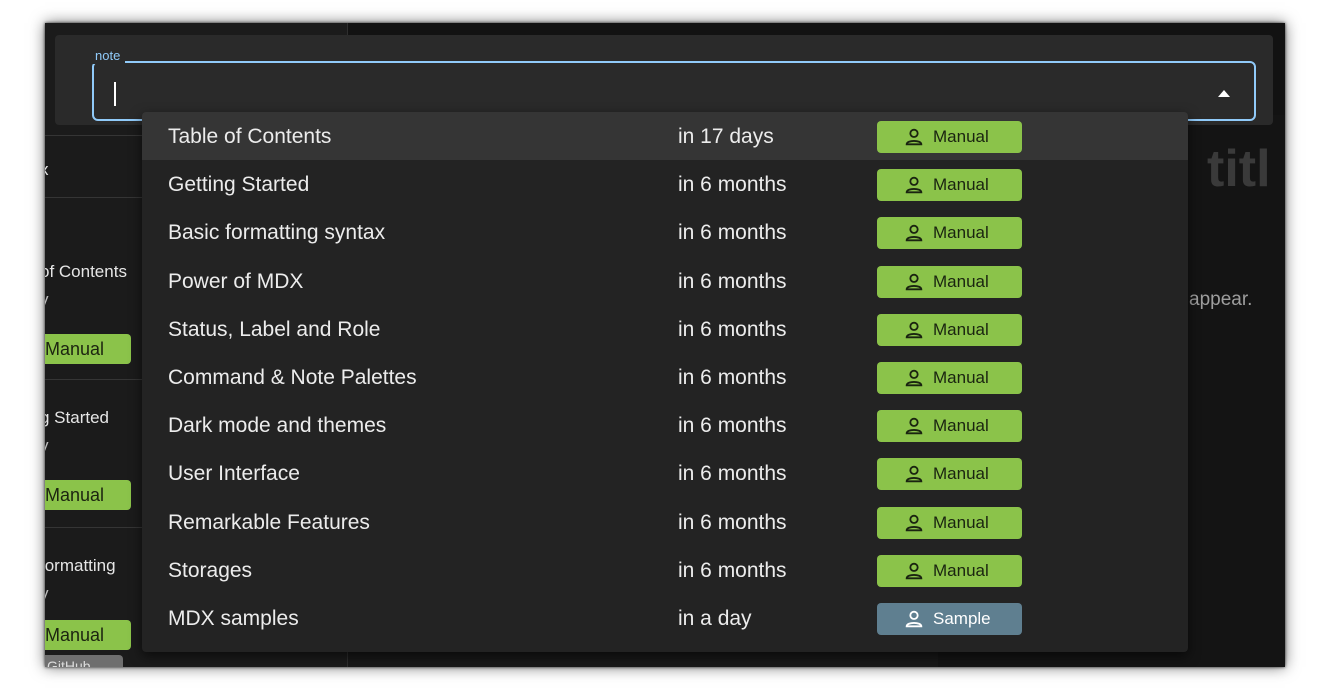  Describe the element at coordinates (250, 136) in the screenshot. I see `note-option-title: Table of Contents` at that location.